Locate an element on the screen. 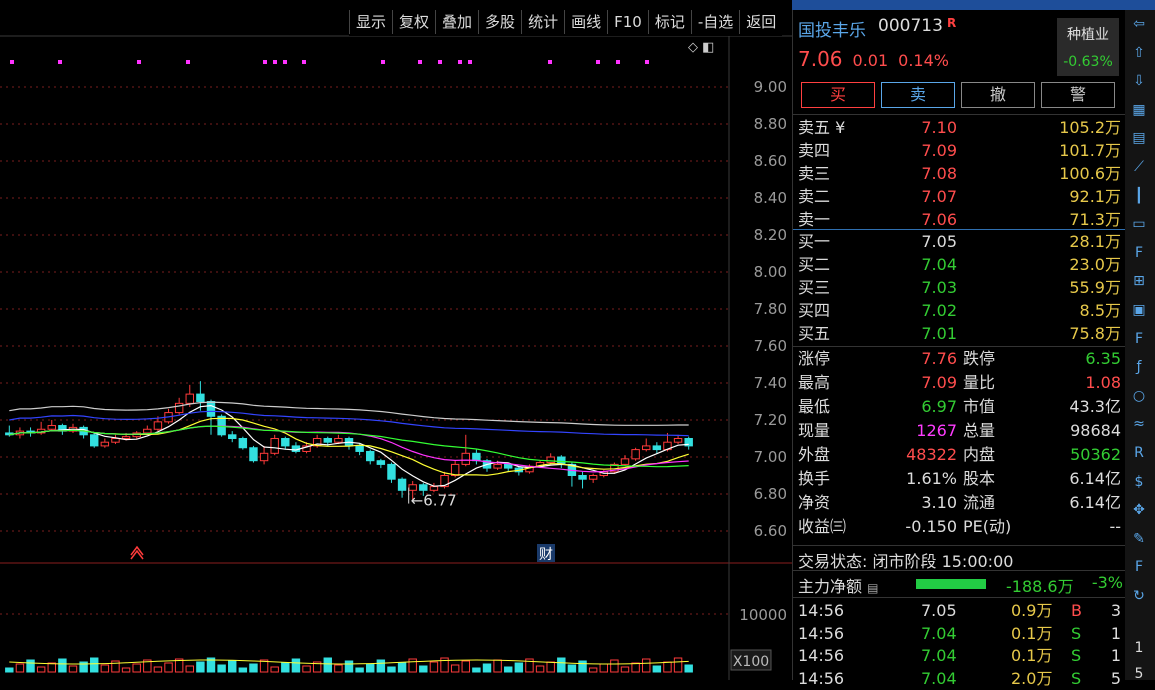 This screenshot has width=1155, height=690. bid-row: 买一 7.05 28.1万 is located at coordinates (959, 242).